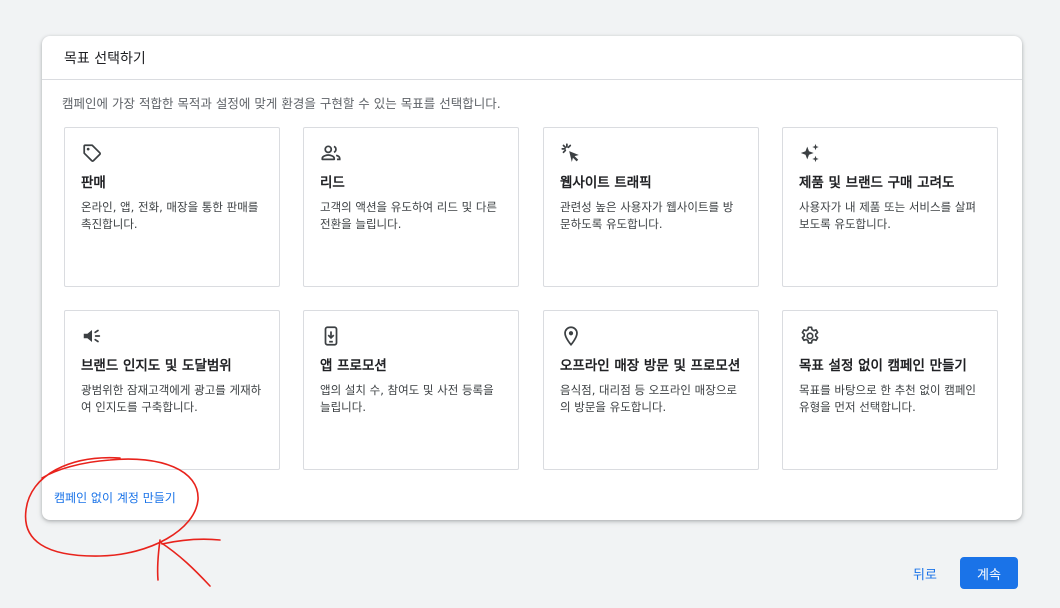  I want to click on continue-button: 계속, so click(989, 573).